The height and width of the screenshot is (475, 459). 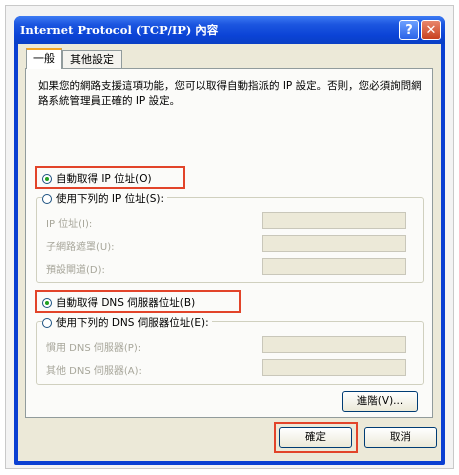 What do you see at coordinates (334, 266) in the screenshot?
I see `default-gateway-field` at bounding box center [334, 266].